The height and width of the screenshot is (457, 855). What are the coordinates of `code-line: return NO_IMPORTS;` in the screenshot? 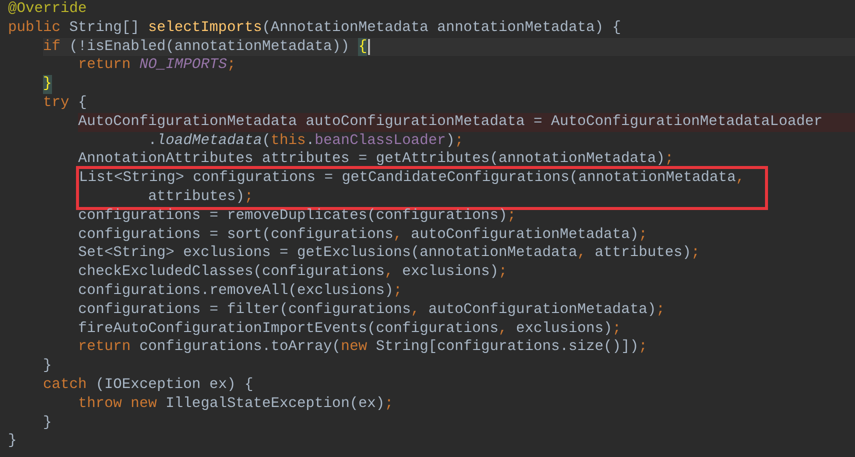 It's located at (157, 66).